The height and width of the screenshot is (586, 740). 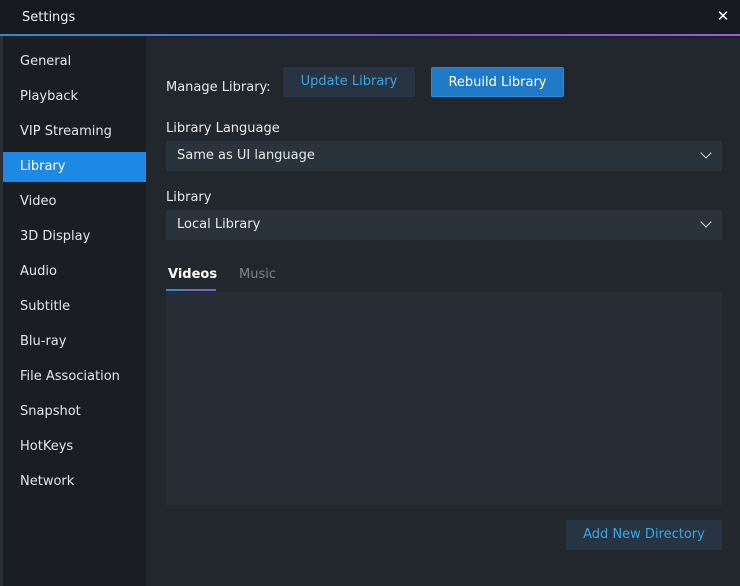 I want to click on library-label: Library, so click(x=189, y=197).